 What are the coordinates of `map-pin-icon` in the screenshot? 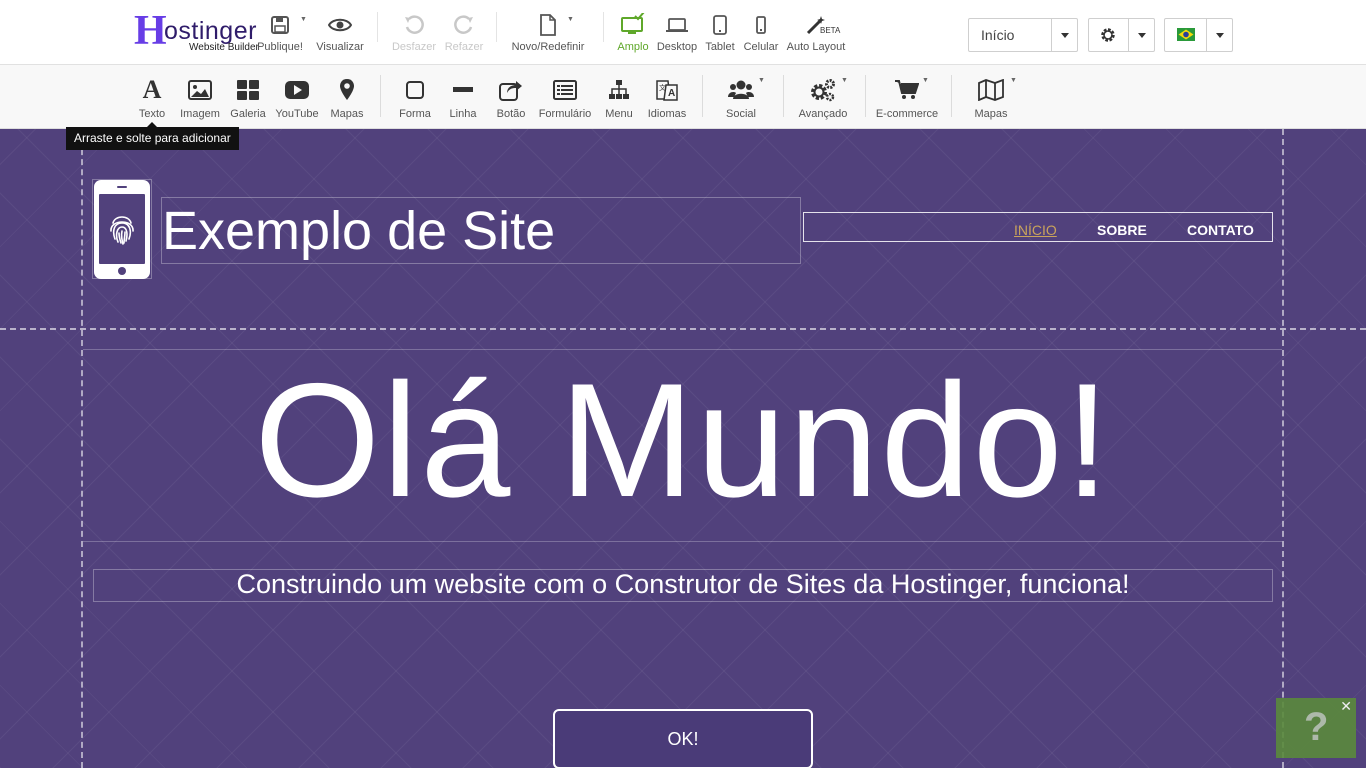 It's located at (347, 90).